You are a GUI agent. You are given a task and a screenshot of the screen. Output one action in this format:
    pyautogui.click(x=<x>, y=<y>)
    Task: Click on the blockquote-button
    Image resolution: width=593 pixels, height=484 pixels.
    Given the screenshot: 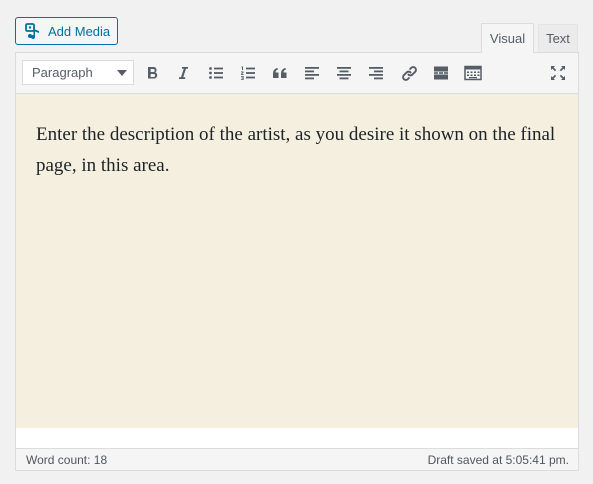 What is the action you would take?
    pyautogui.click(x=280, y=73)
    